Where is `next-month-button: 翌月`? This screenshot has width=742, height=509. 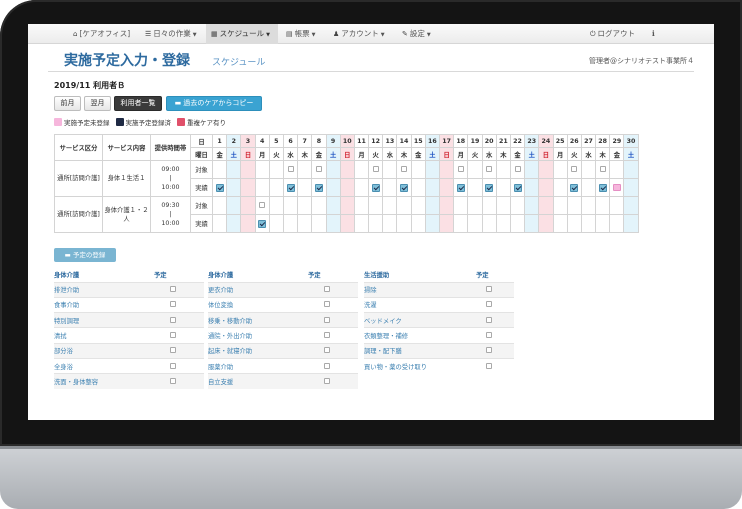
next-month-button: 翌月 is located at coordinates (97, 103).